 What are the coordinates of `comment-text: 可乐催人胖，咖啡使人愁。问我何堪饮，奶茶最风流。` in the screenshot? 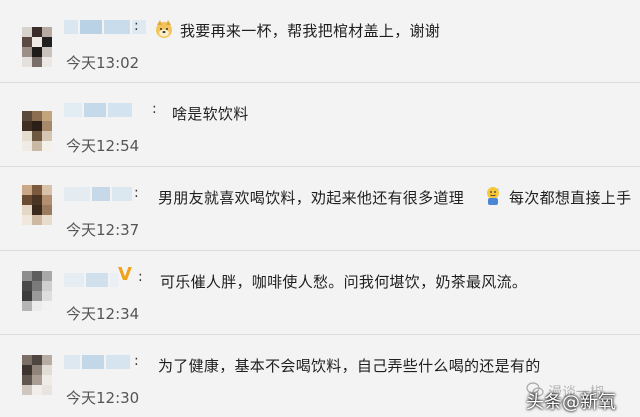 It's located at (344, 282).